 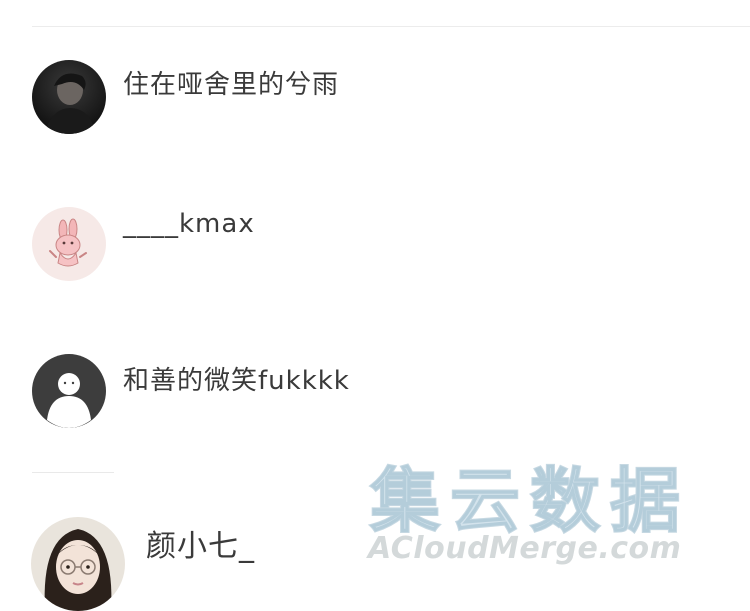 What do you see at coordinates (189, 224) in the screenshot?
I see `username: ____kmax` at bounding box center [189, 224].